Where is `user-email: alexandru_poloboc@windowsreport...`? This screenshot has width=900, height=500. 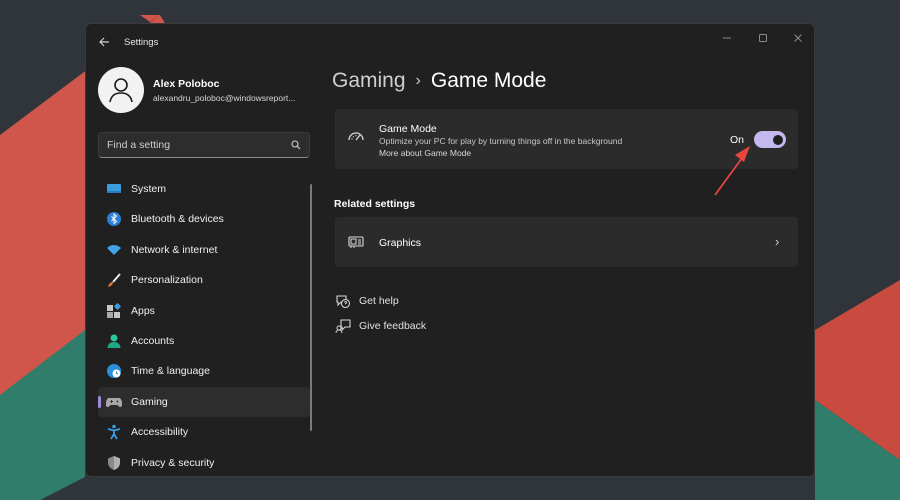
user-email: alexandru_poloboc@windowsreport... is located at coordinates (224, 98).